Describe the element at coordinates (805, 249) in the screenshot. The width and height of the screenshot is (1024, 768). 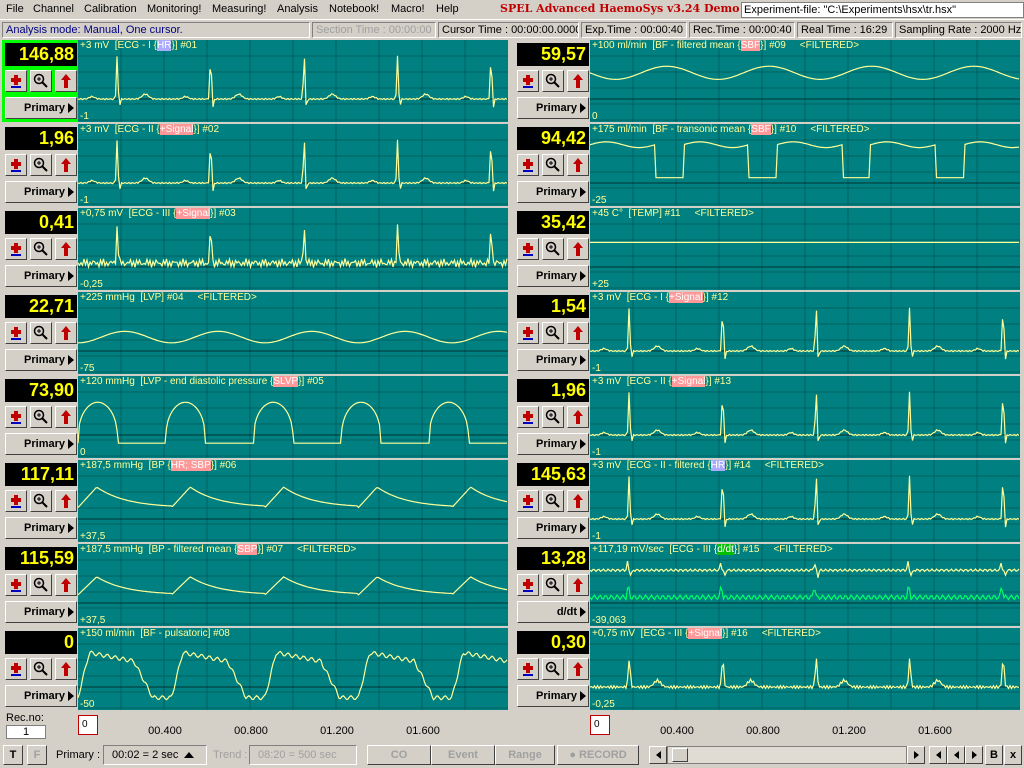
I see `channel-graph-11: +45 C° [TEMP] #11 <FILTERED> +25` at that location.